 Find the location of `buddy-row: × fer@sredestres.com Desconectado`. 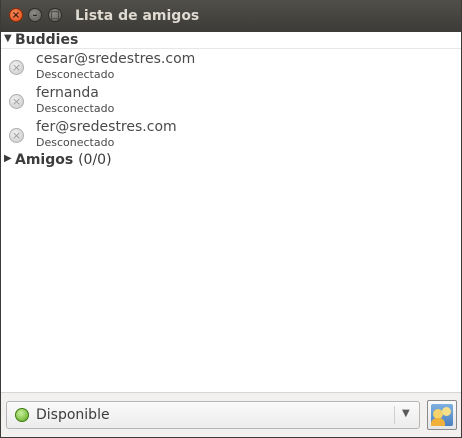

buddy-row: × fer@sredestres.com Desconectado is located at coordinates (231, 136).